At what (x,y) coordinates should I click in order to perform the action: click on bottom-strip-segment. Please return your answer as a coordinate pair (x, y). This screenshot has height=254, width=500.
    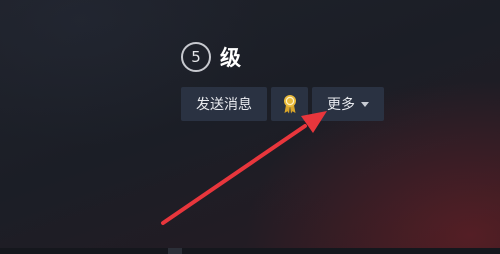
    Looking at the image, I should click on (175, 251).